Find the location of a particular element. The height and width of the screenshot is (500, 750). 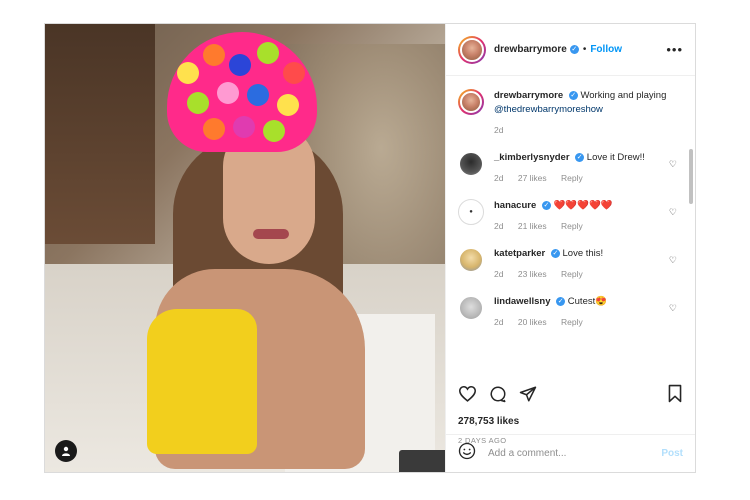

comment-username: _kimberlysnyder is located at coordinates (532, 157).